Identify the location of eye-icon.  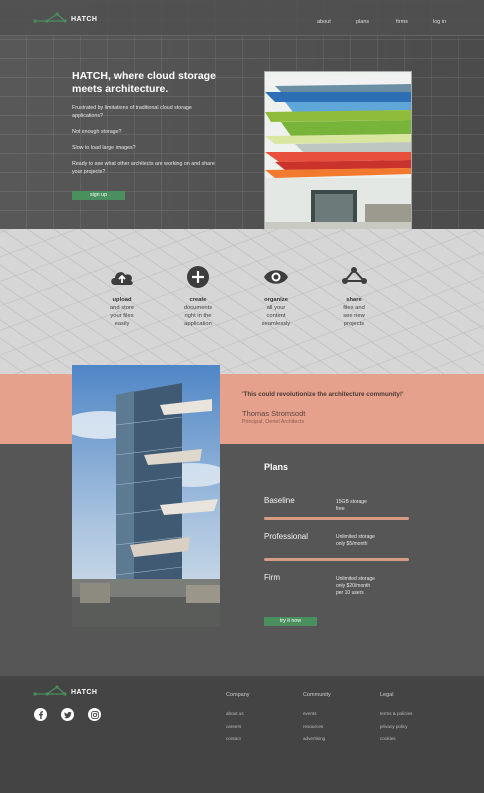
(276, 277).